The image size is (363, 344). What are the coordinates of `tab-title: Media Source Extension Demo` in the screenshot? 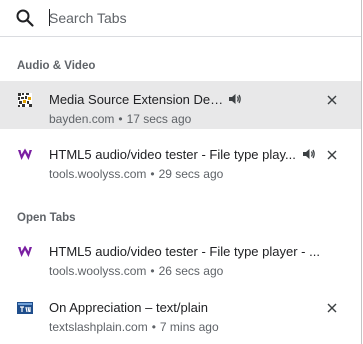 It's located at (136, 99).